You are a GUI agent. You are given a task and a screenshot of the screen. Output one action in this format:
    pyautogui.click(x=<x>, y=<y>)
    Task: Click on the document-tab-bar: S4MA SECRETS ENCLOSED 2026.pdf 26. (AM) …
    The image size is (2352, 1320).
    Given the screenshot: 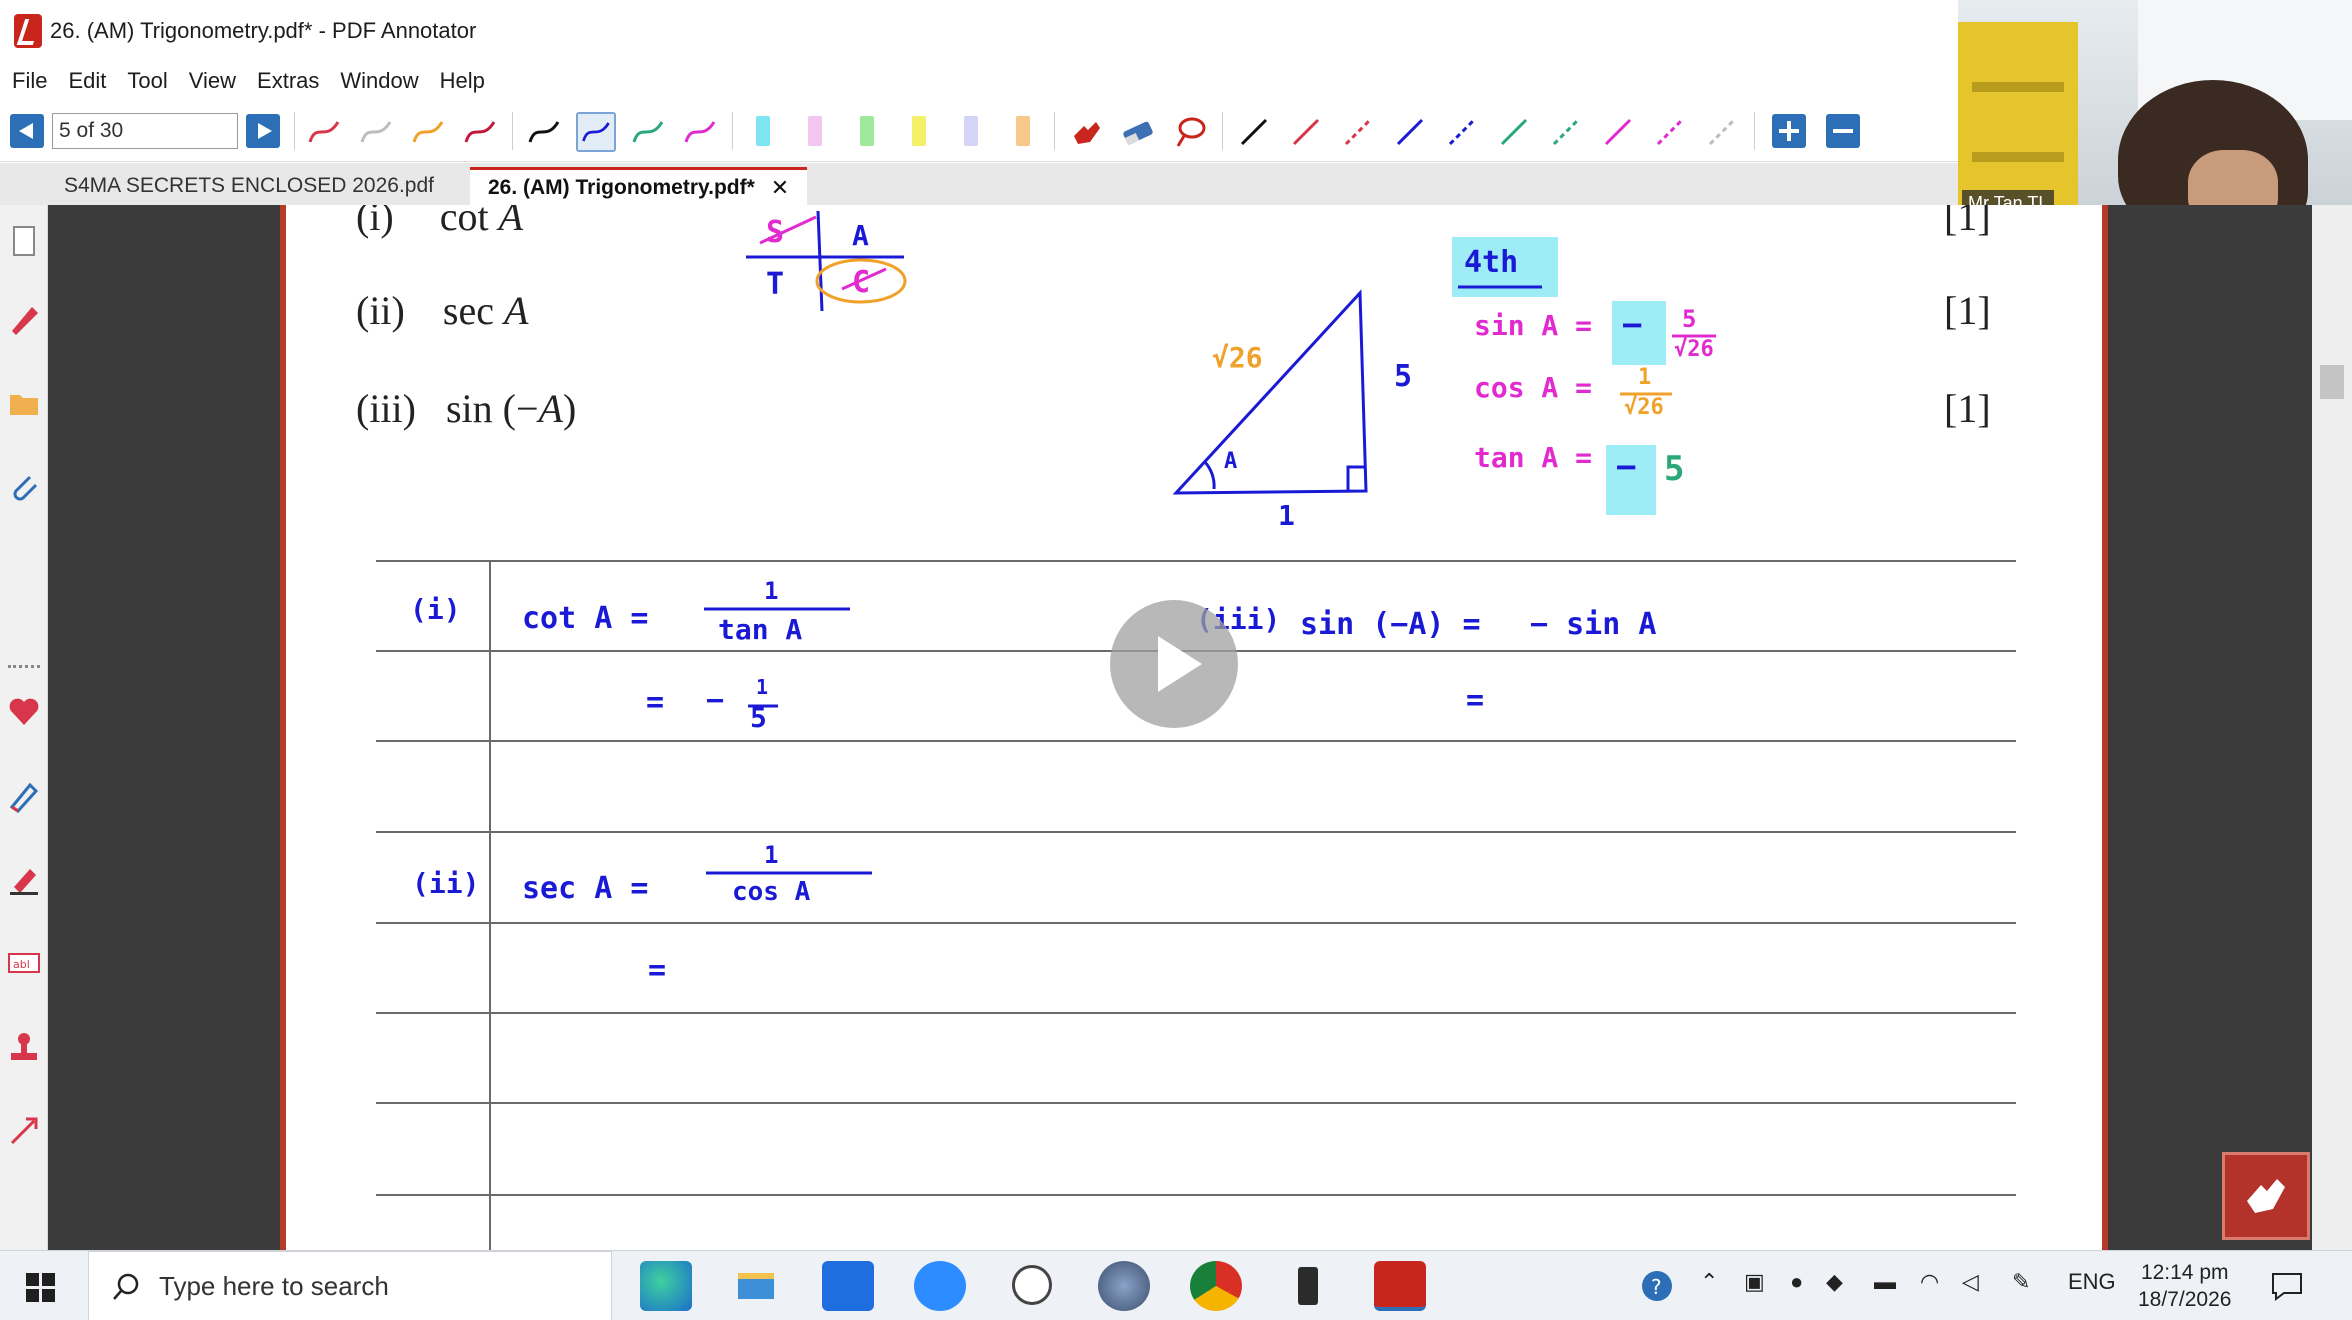 What is the action you would take?
    pyautogui.click(x=979, y=184)
    